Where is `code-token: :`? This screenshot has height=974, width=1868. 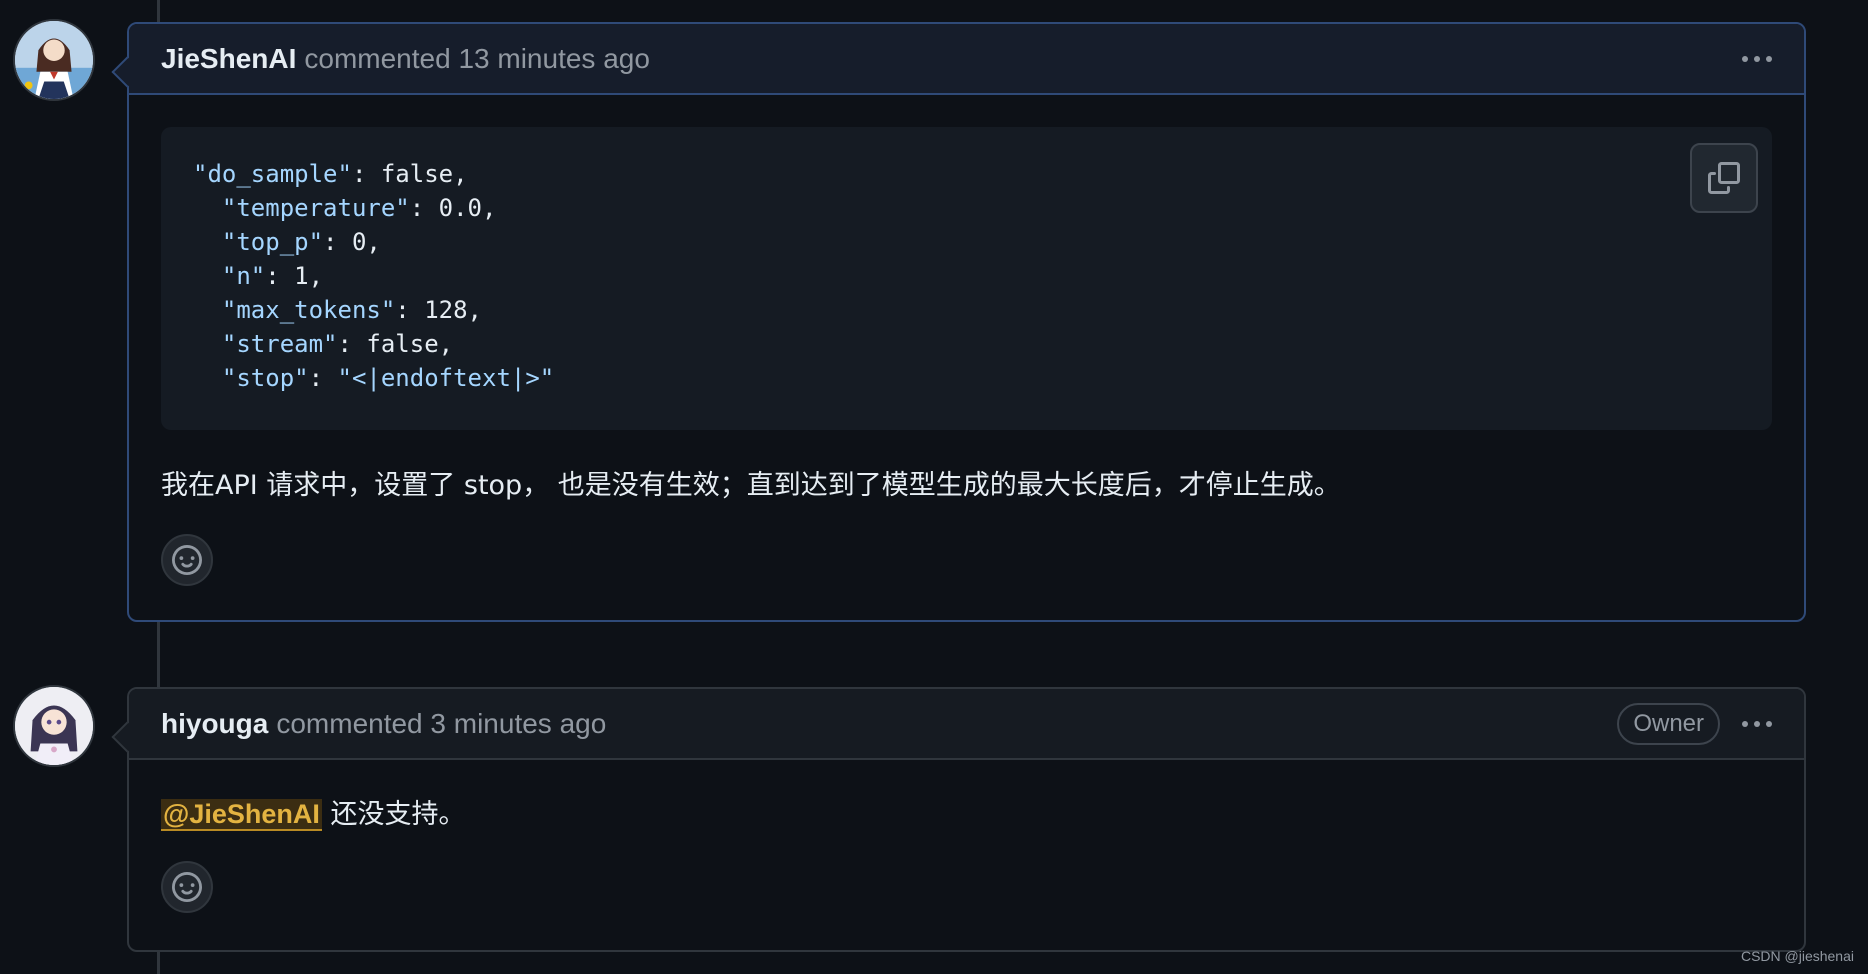 code-token: : is located at coordinates (323, 378).